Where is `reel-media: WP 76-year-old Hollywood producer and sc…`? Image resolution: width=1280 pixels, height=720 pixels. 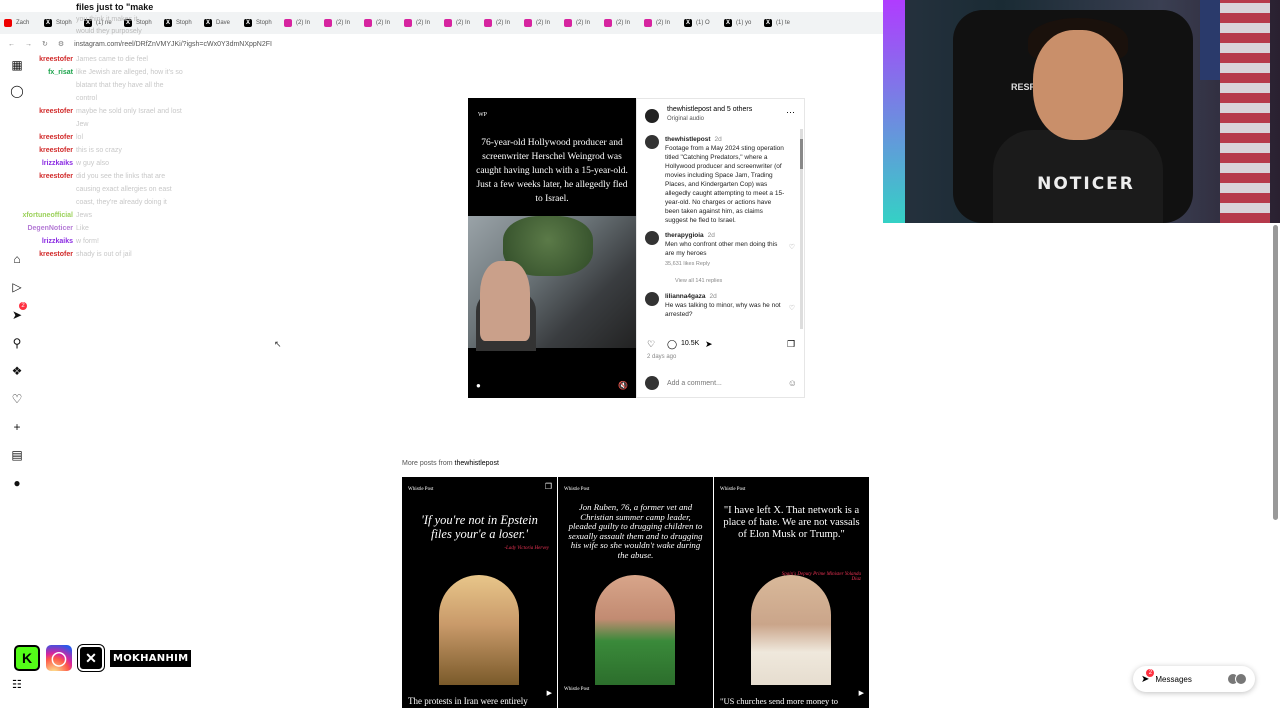
reel-media: WP 76-year-old Hollywood producer and sc… is located at coordinates (552, 248).